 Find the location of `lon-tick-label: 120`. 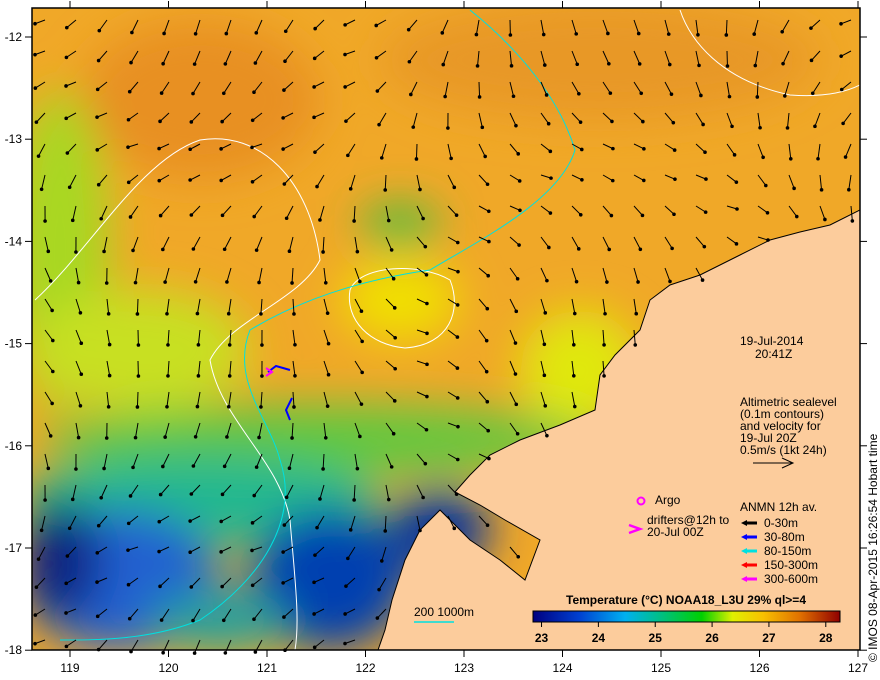

lon-tick-label: 120 is located at coordinates (168, 668).